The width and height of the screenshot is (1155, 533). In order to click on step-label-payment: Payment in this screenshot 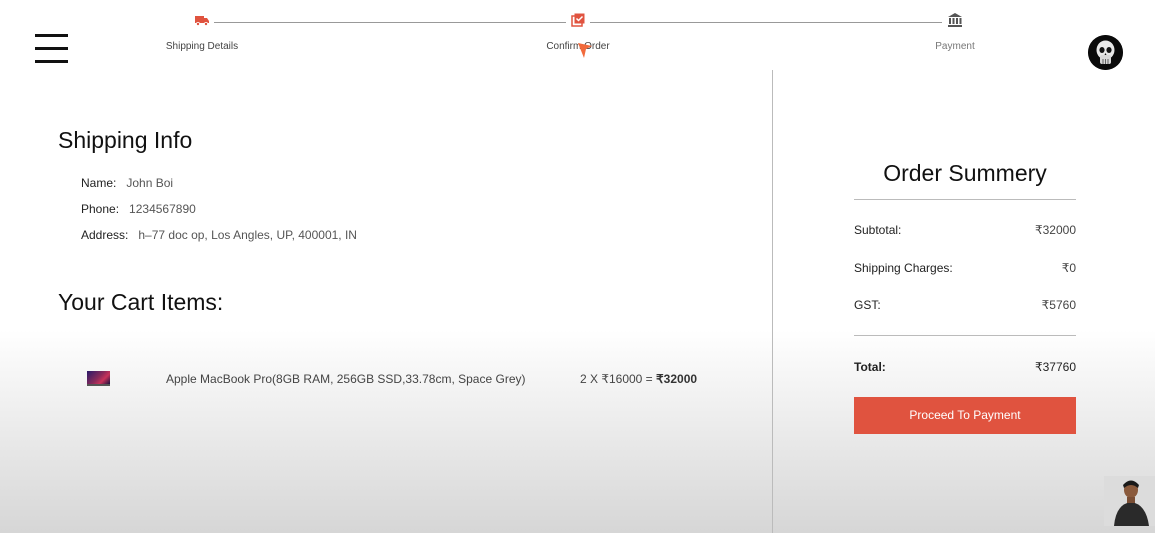, I will do `click(955, 46)`.